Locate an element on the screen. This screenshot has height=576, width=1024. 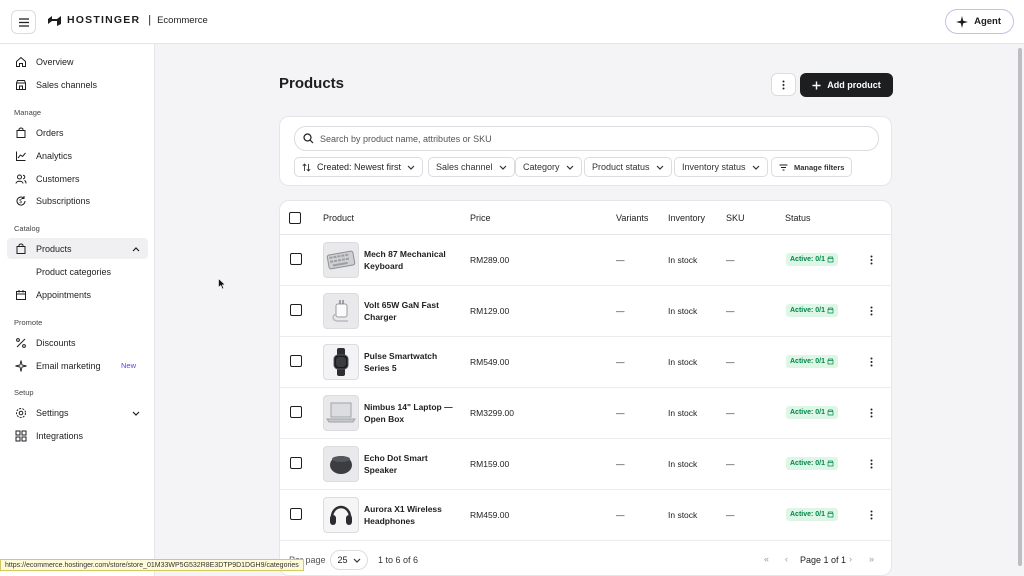
sidebar-item-discounts: Discounts is located at coordinates (77, 342).